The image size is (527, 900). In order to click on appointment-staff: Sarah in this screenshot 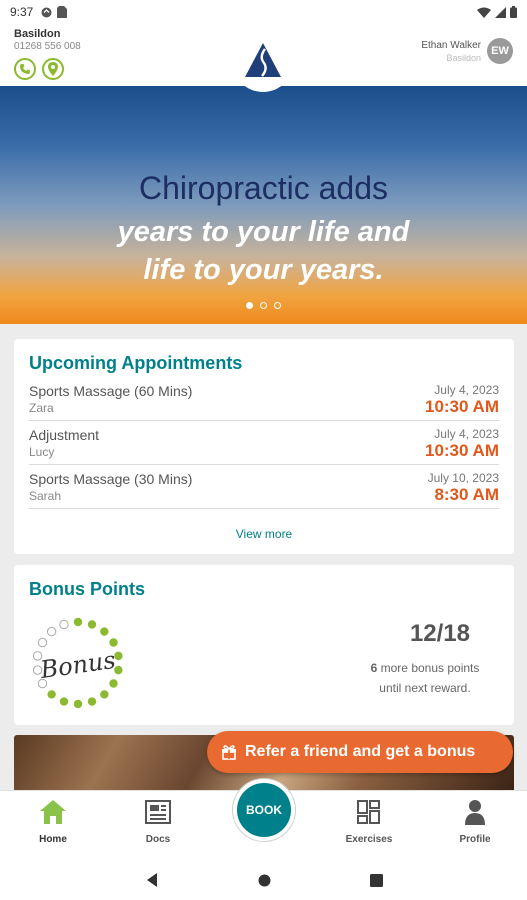, I will do `click(45, 496)`.